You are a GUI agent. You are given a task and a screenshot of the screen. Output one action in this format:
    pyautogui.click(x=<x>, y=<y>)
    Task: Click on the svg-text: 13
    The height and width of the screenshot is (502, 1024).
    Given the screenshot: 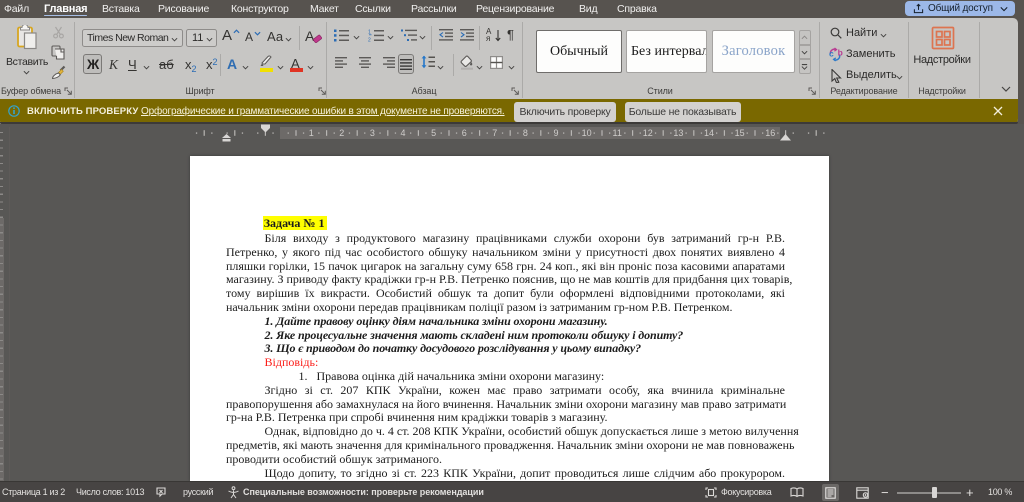 What is the action you would take?
    pyautogui.click(x=678, y=133)
    